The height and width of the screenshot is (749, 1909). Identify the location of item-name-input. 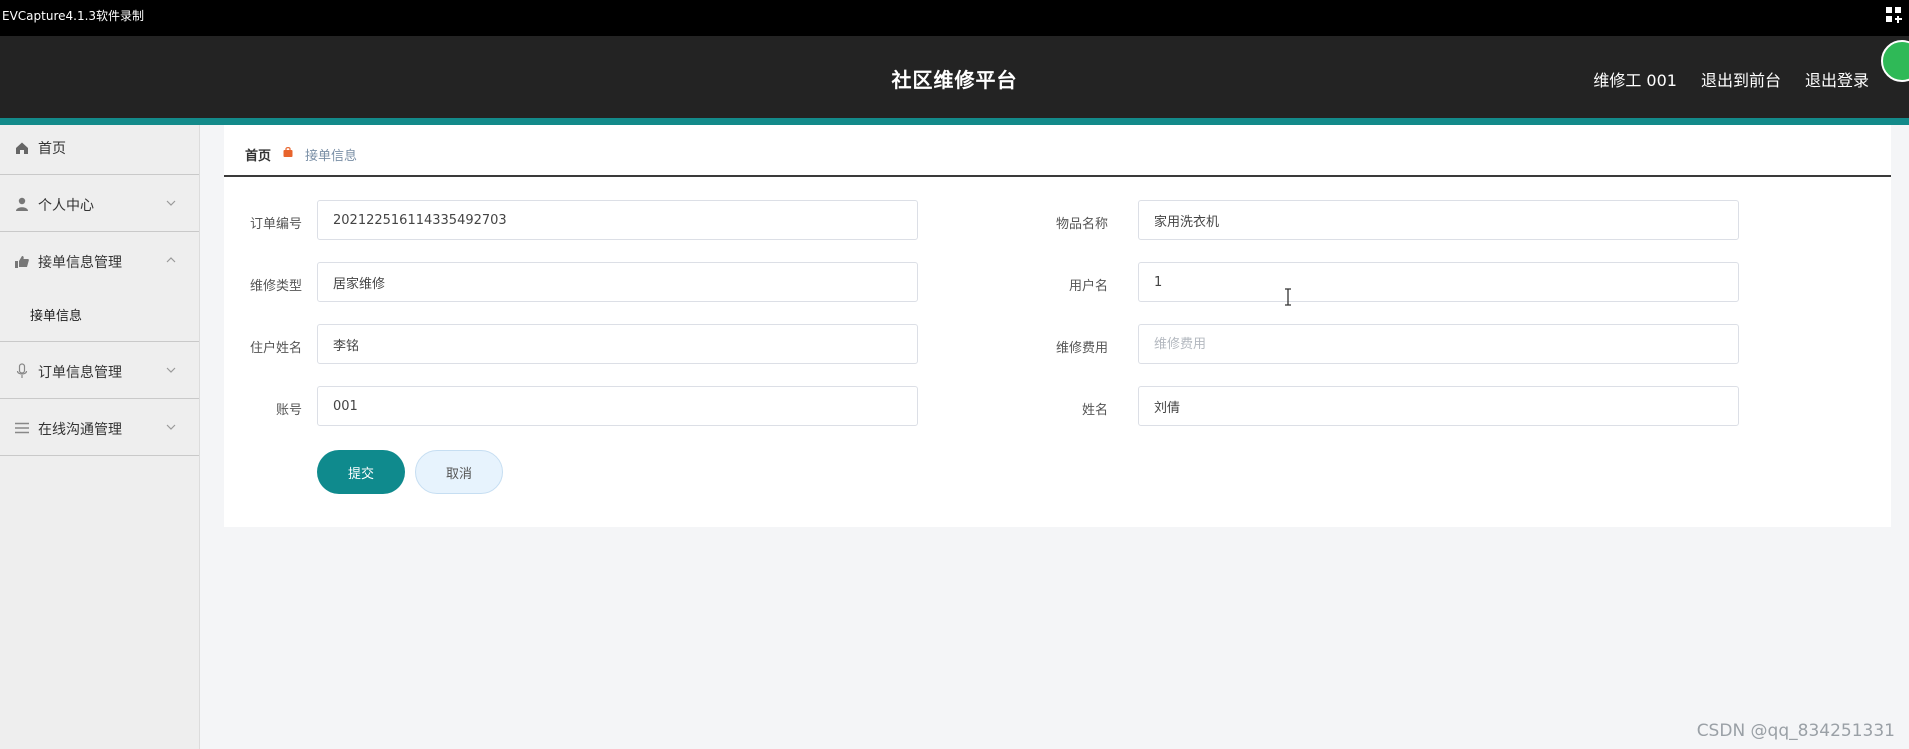
(1438, 220).